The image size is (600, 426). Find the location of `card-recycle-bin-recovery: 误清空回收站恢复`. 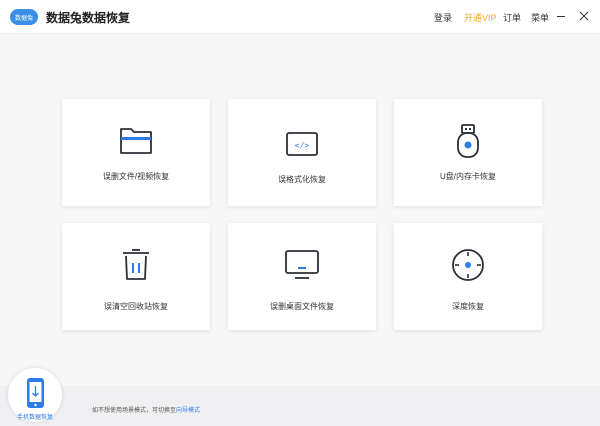

card-recycle-bin-recovery: 误清空回收站恢复 is located at coordinates (136, 276).